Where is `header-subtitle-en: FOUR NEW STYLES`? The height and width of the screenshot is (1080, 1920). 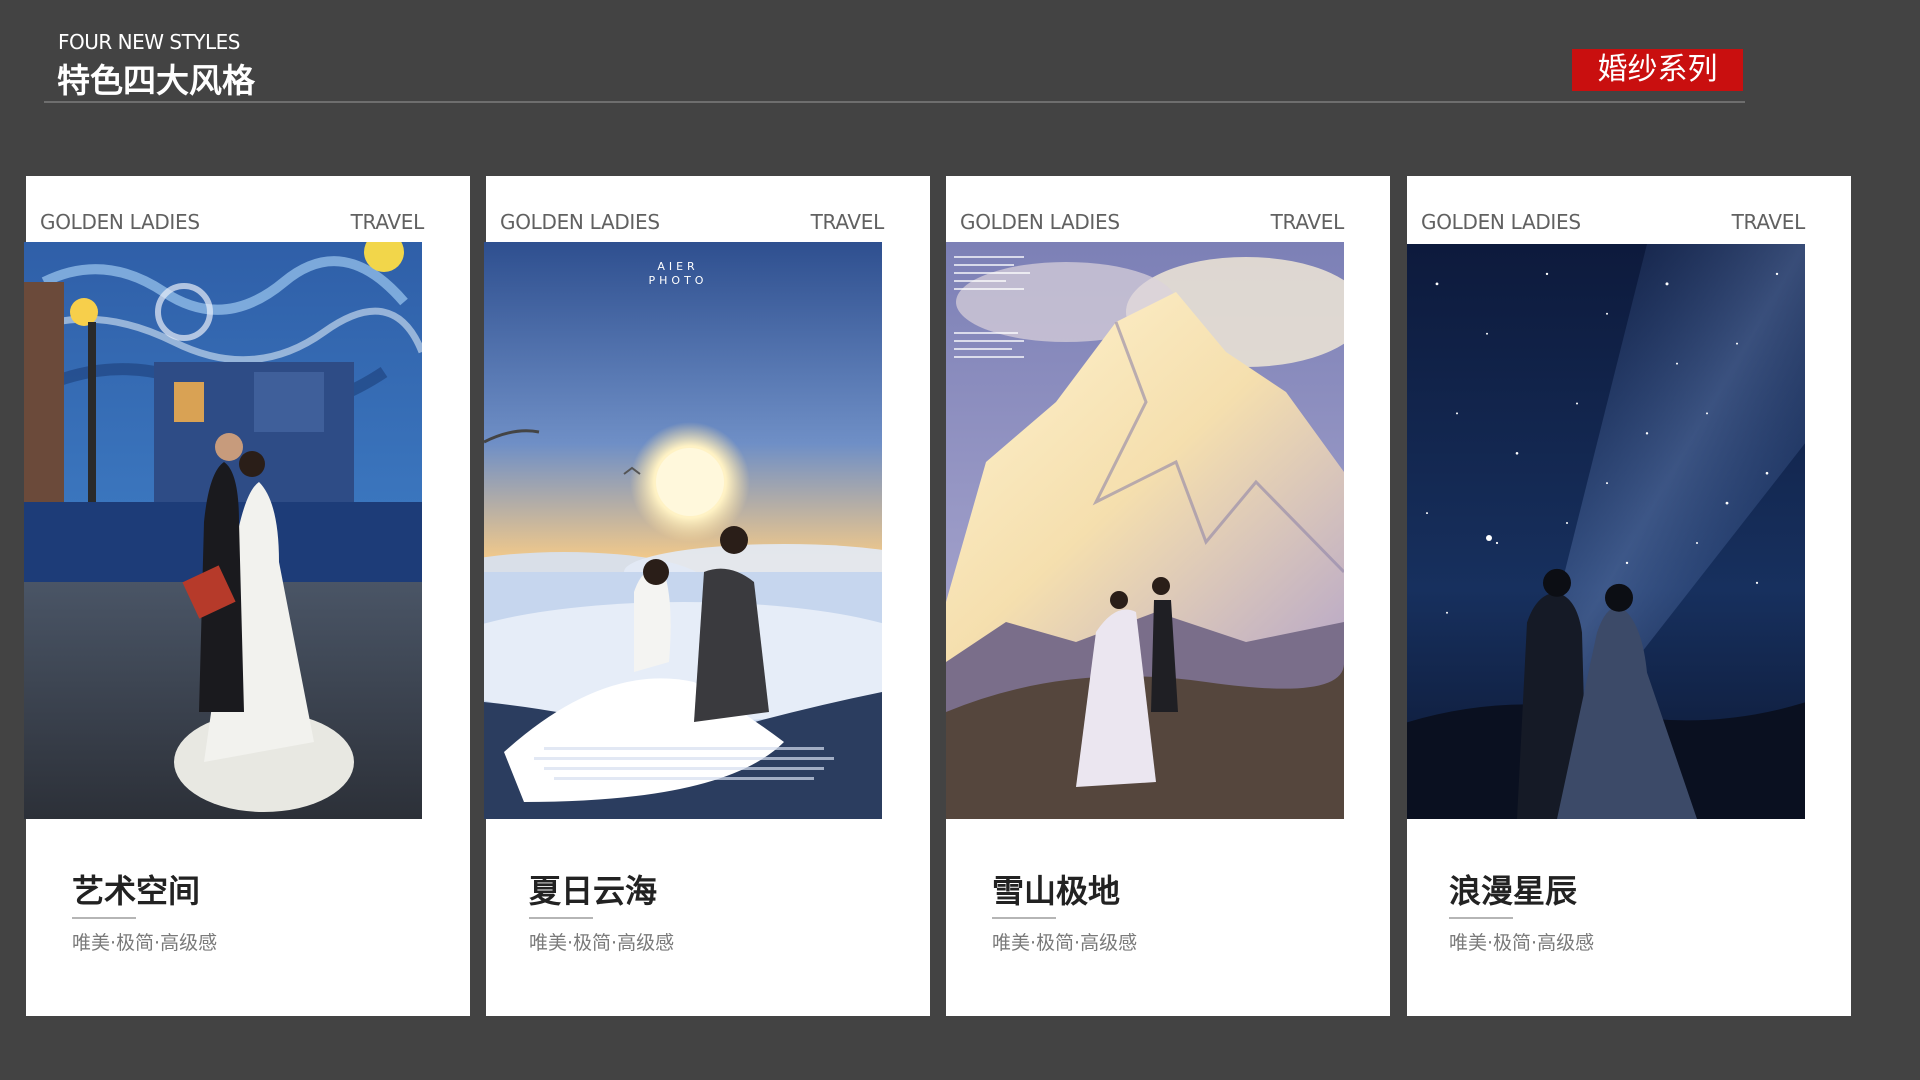
header-subtitle-en: FOUR NEW STYLES is located at coordinates (149, 42).